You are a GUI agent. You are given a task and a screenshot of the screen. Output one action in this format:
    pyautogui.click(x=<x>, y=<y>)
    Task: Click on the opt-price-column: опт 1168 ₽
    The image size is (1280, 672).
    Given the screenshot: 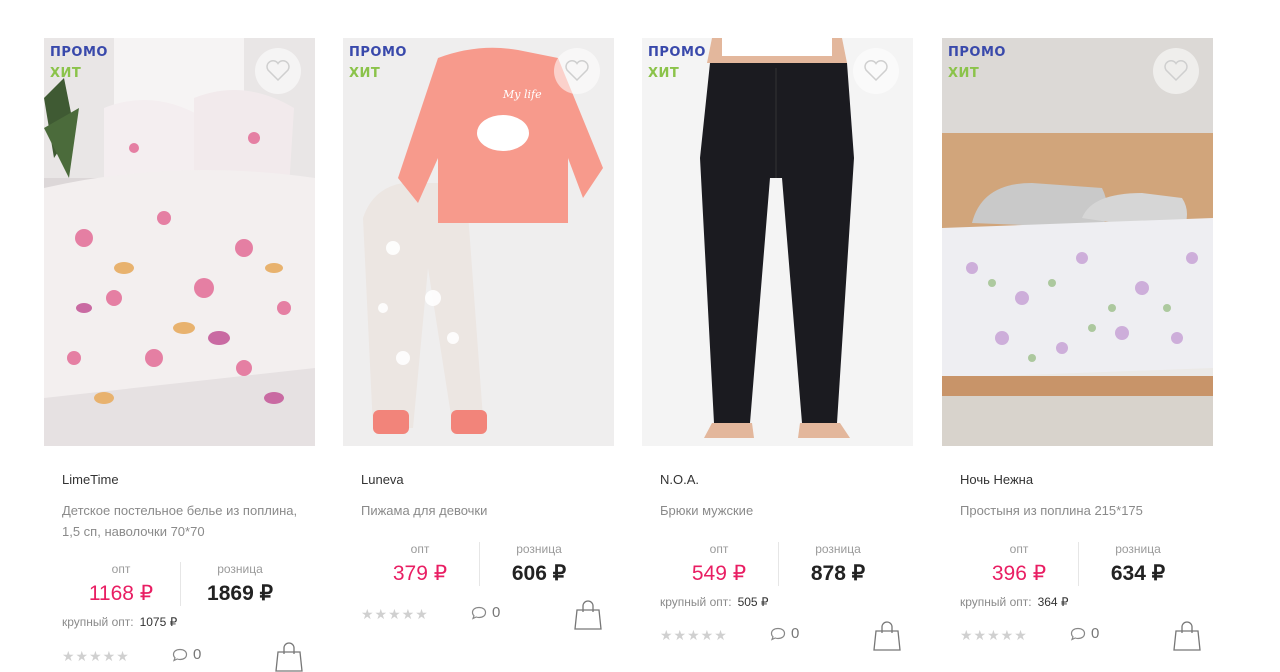 What is the action you would take?
    pyautogui.click(x=121, y=584)
    